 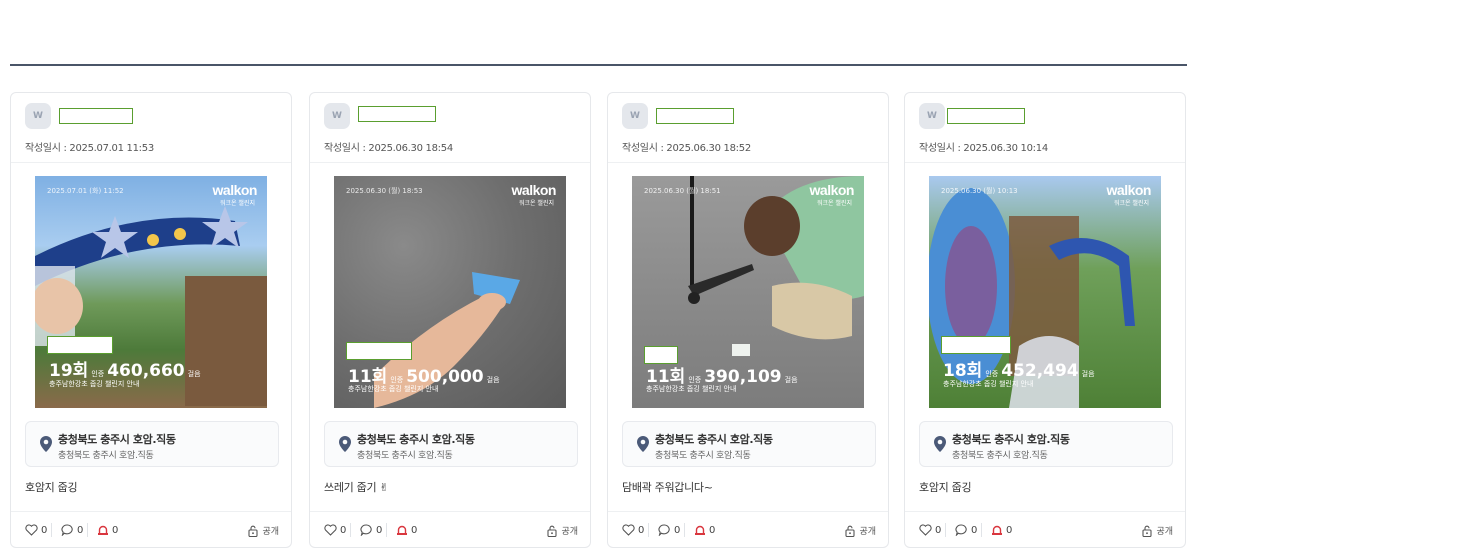 What do you see at coordinates (983, 148) in the screenshot?
I see `post-date: 작성일시 : 2025.06.30 10:14` at bounding box center [983, 148].